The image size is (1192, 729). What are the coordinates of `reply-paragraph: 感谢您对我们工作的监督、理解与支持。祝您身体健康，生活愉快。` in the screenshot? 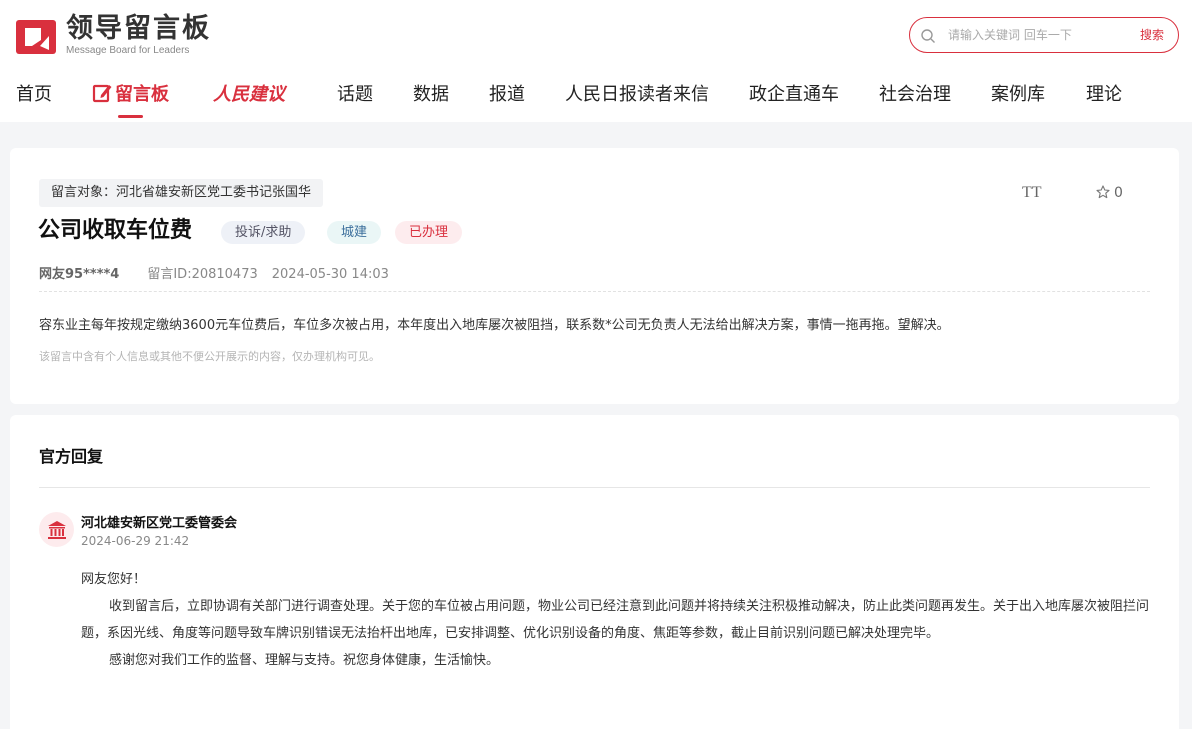 It's located at (304, 660).